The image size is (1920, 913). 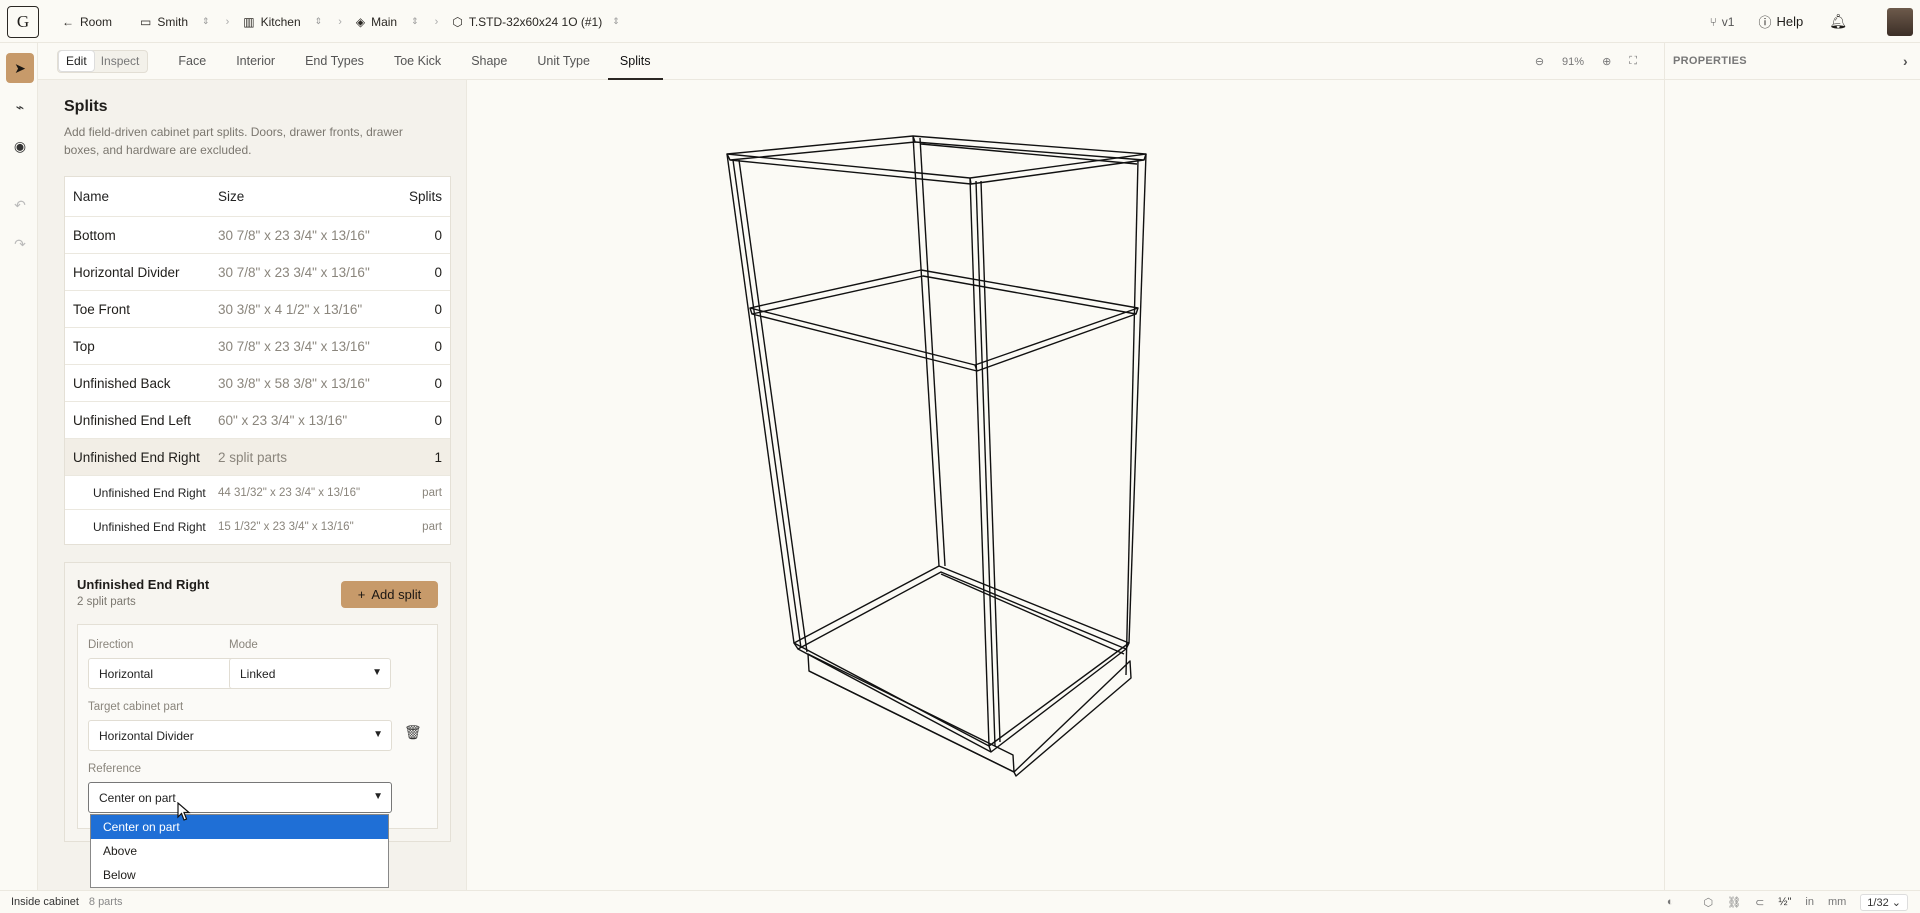 I want to click on mouse-cursor-icon, so click(x=184, y=811).